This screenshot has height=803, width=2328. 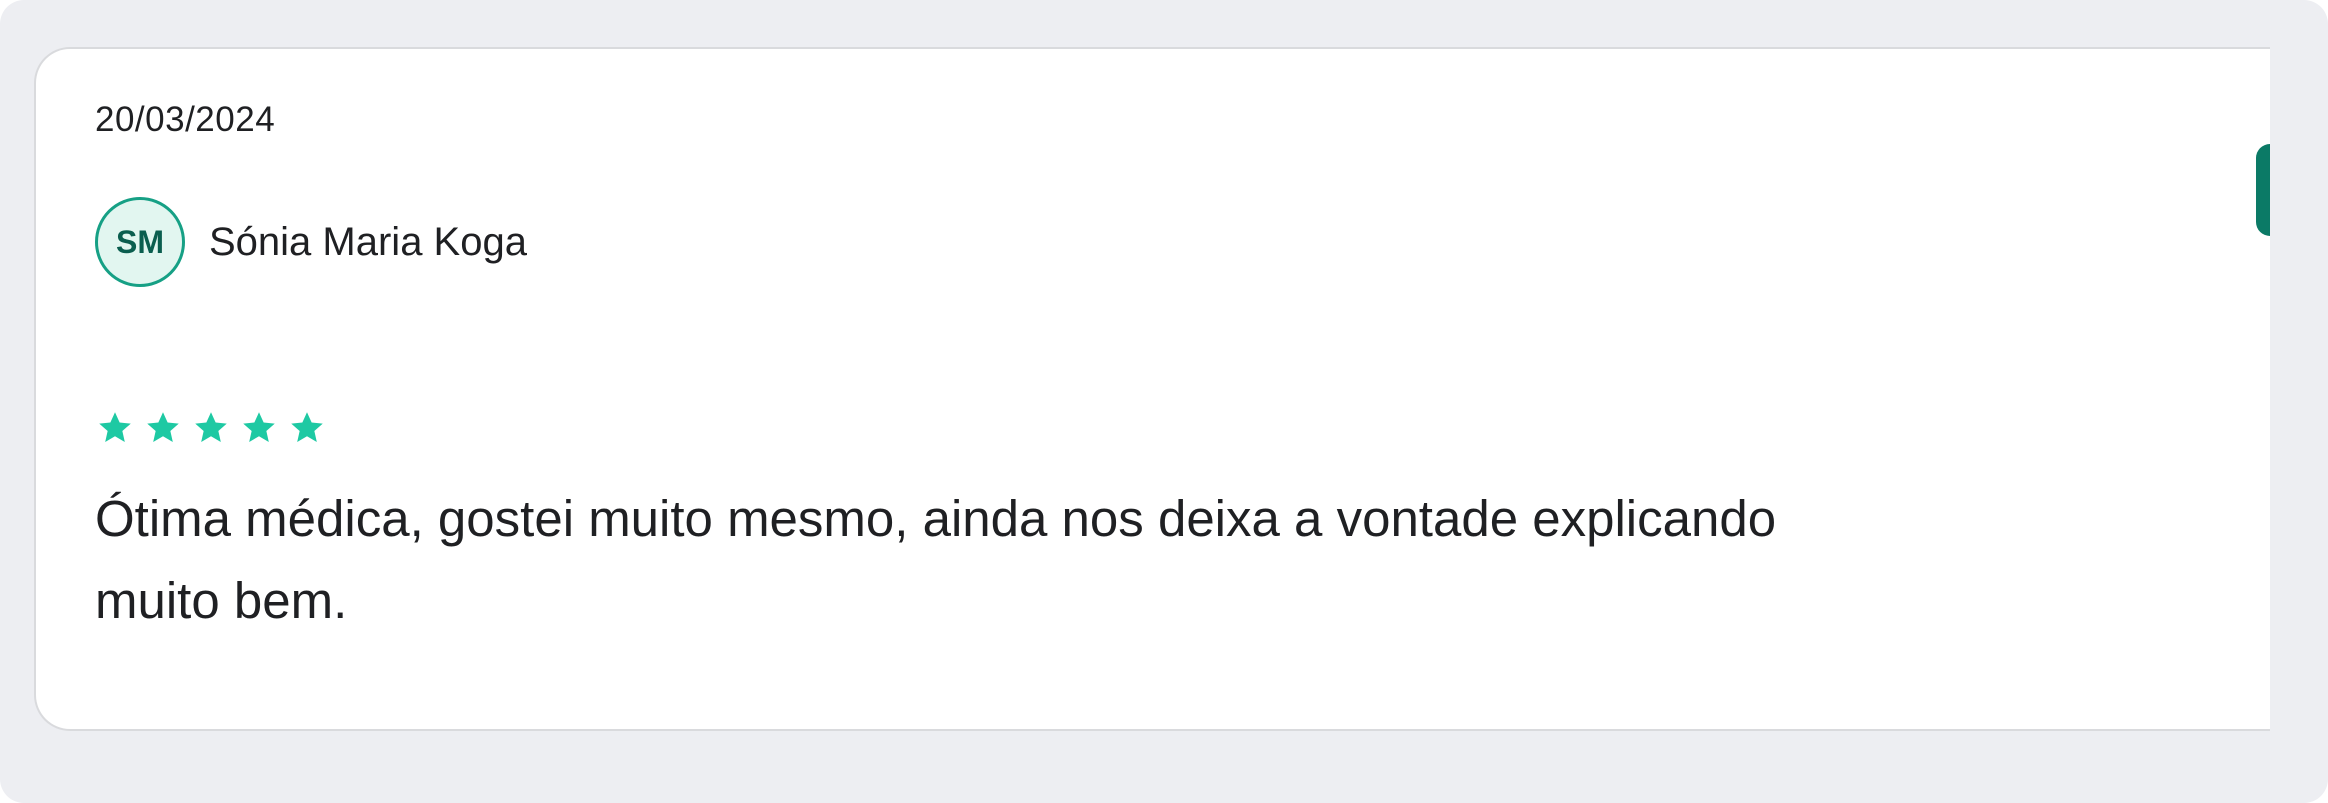 What do you see at coordinates (2299, 389) in the screenshot?
I see `card-overflow-mask` at bounding box center [2299, 389].